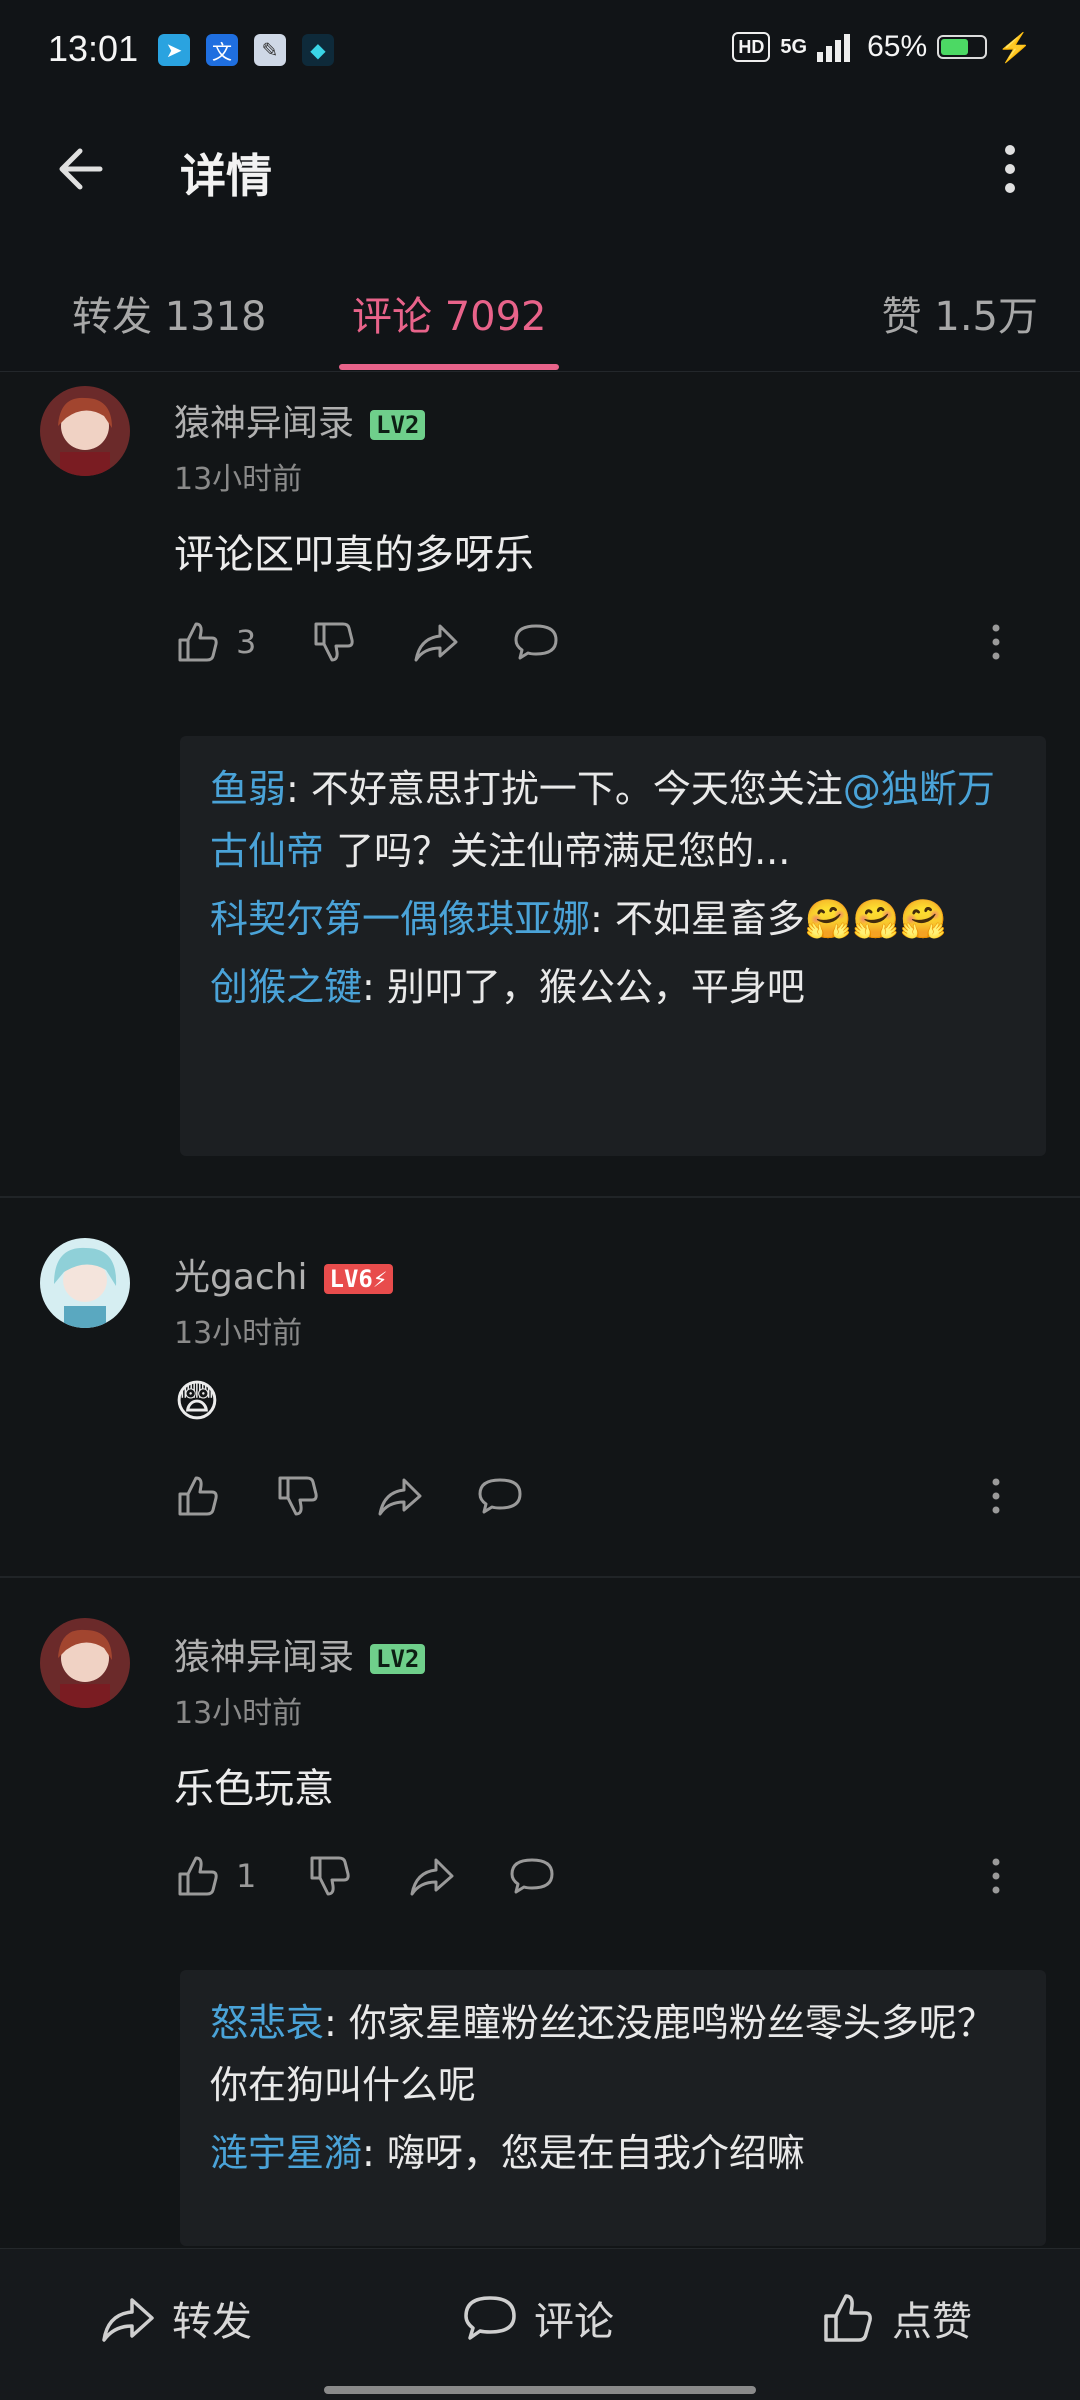 The image size is (1080, 2400). I want to click on more-options-button, so click(1010, 169).